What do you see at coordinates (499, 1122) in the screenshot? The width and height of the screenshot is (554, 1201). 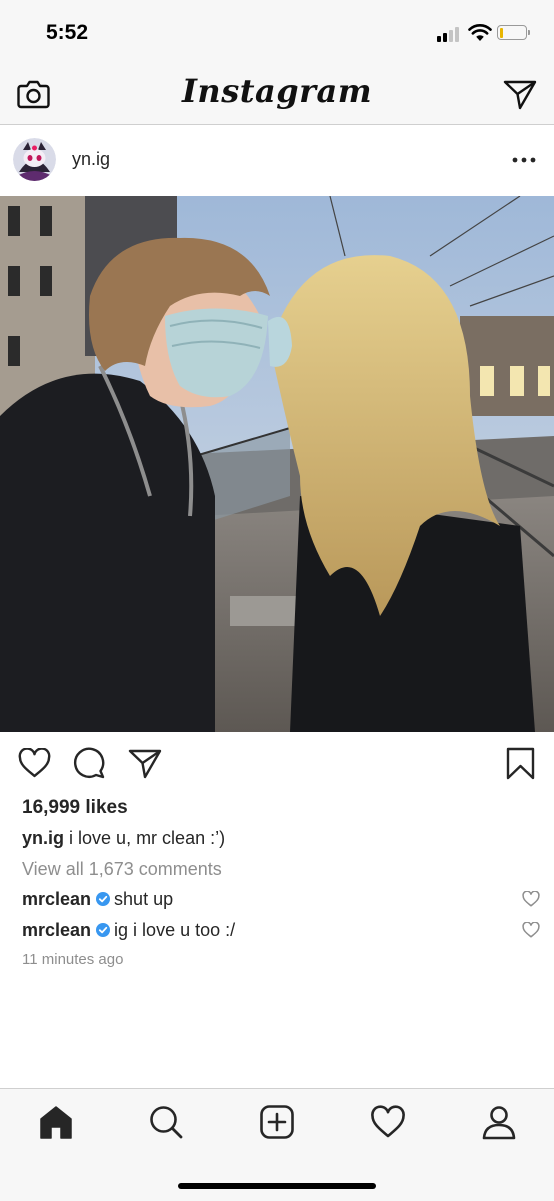 I see `profile-icon` at bounding box center [499, 1122].